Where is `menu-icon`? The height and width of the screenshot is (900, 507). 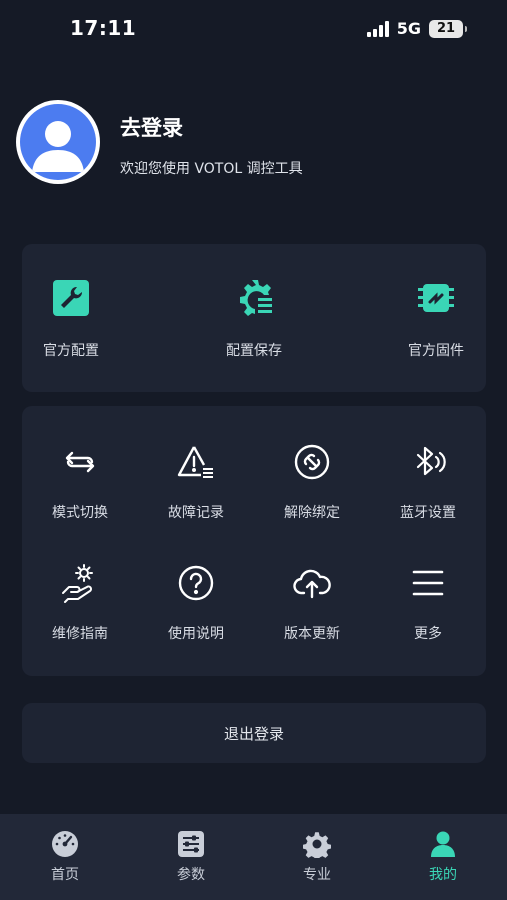
menu-icon is located at coordinates (428, 583).